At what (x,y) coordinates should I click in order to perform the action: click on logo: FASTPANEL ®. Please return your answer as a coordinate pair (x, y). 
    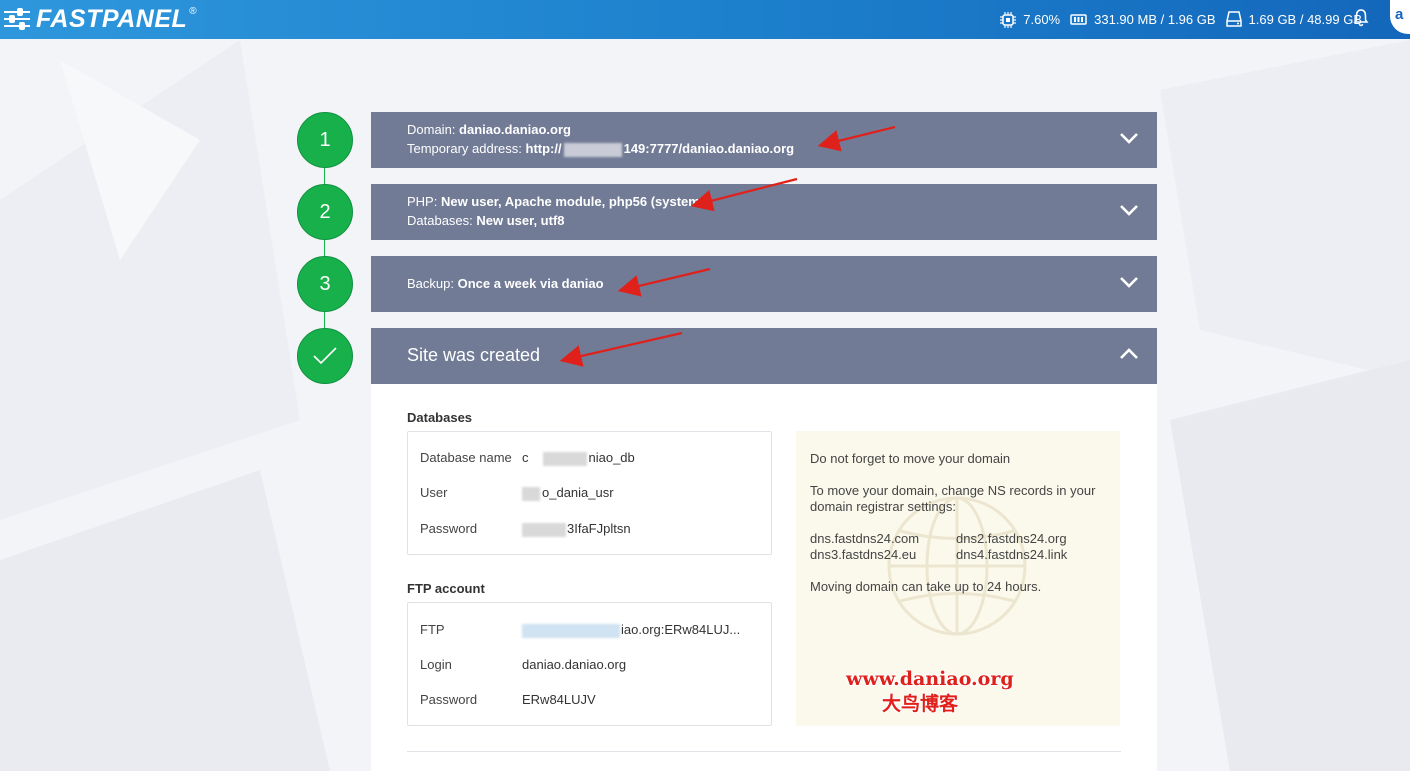
    Looking at the image, I should click on (100, 19).